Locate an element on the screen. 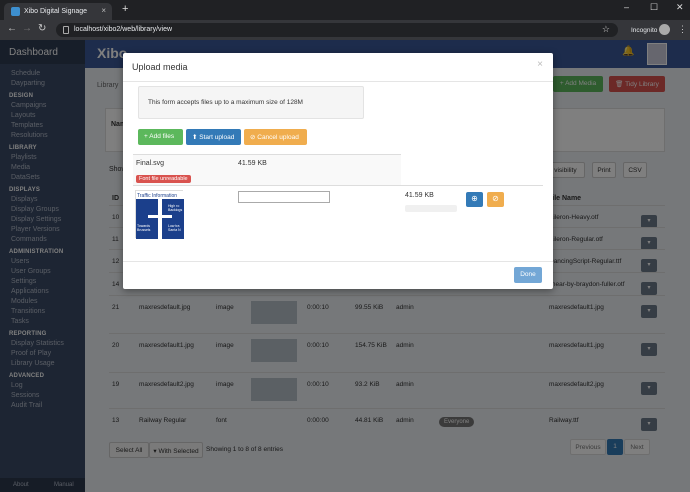 This screenshot has width=690, height=492. add-files-button: + Add files is located at coordinates (160, 137).